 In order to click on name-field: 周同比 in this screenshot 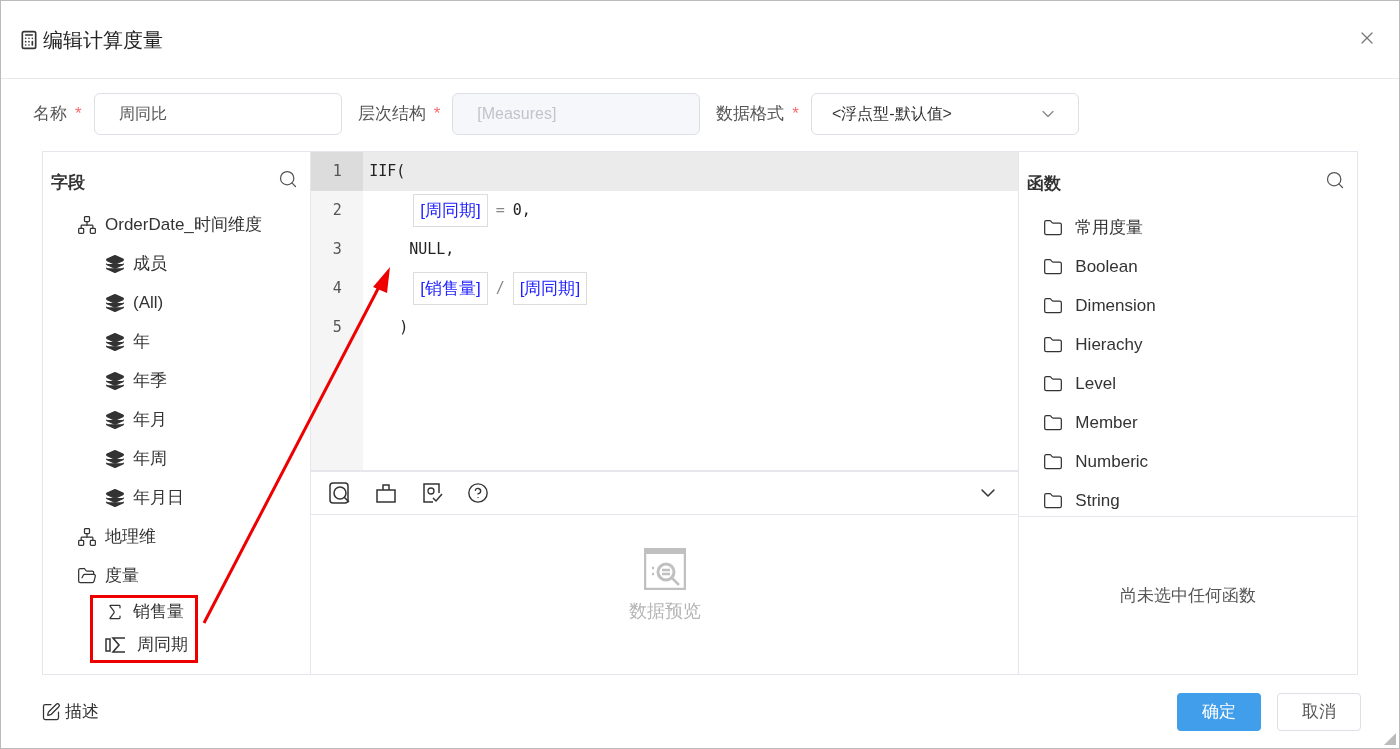, I will do `click(217, 114)`.